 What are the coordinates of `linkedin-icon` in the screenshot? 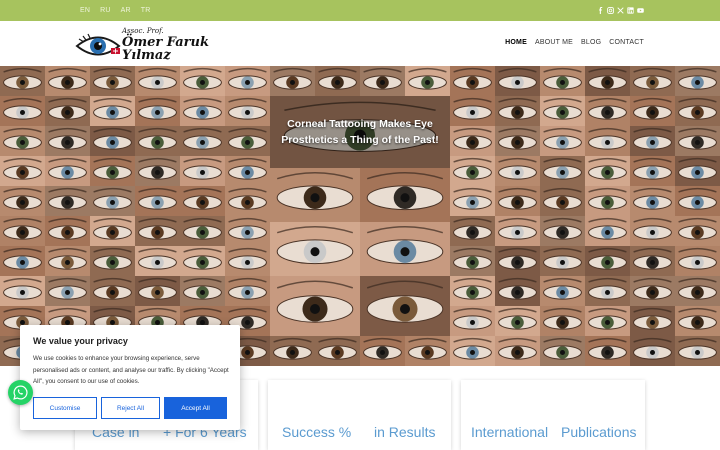 It's located at (630, 10).